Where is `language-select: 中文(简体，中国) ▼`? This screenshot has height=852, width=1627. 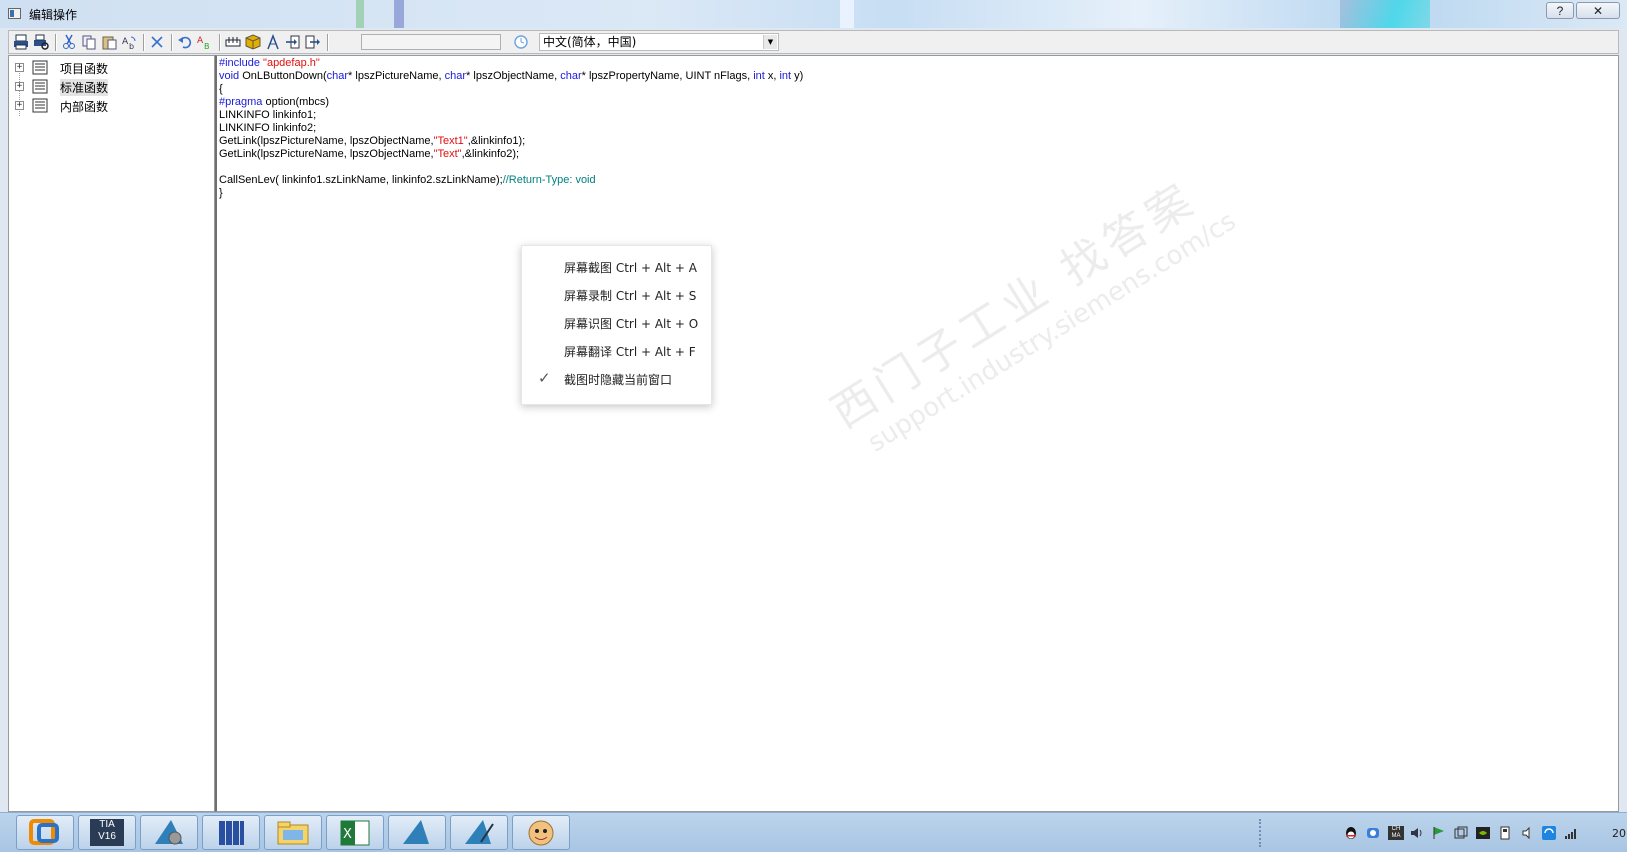
language-select: 中文(简体，中国) ▼ is located at coordinates (659, 42).